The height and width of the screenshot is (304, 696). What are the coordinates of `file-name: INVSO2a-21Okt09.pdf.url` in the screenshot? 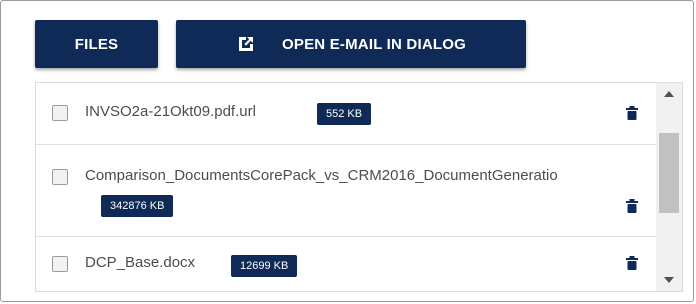 It's located at (170, 111).